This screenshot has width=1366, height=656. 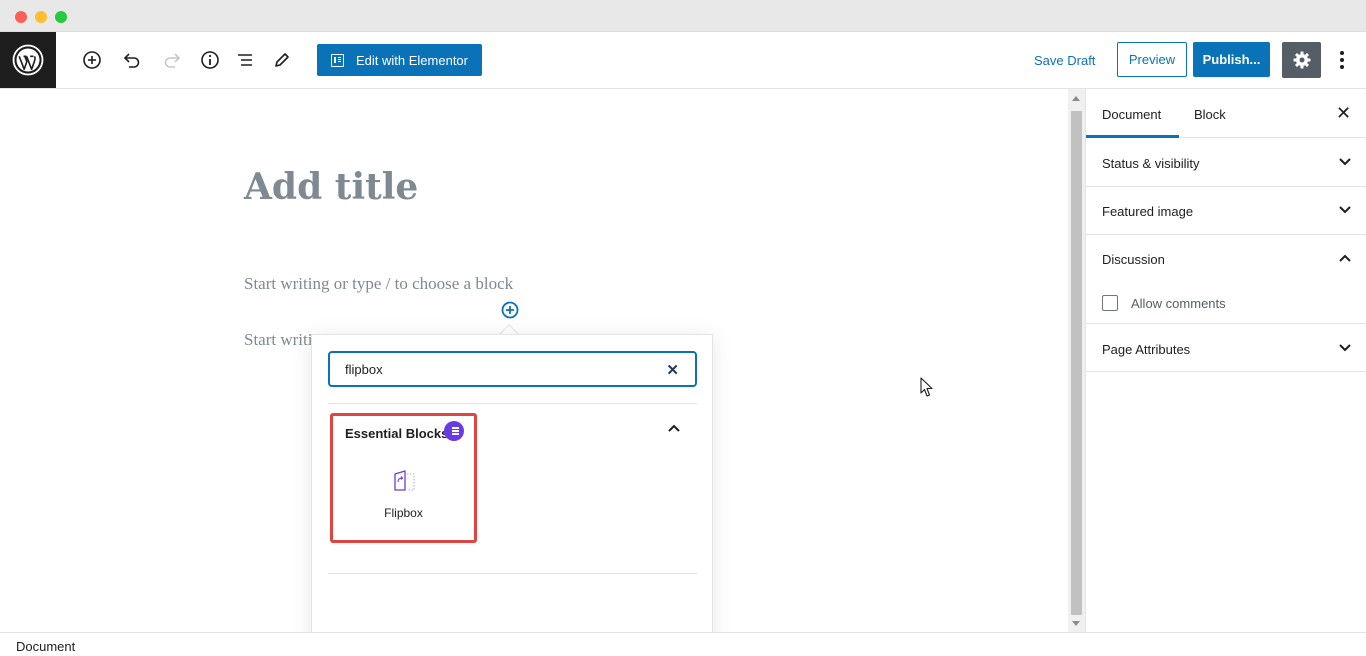 I want to click on add-block-icon, so click(x=92, y=60).